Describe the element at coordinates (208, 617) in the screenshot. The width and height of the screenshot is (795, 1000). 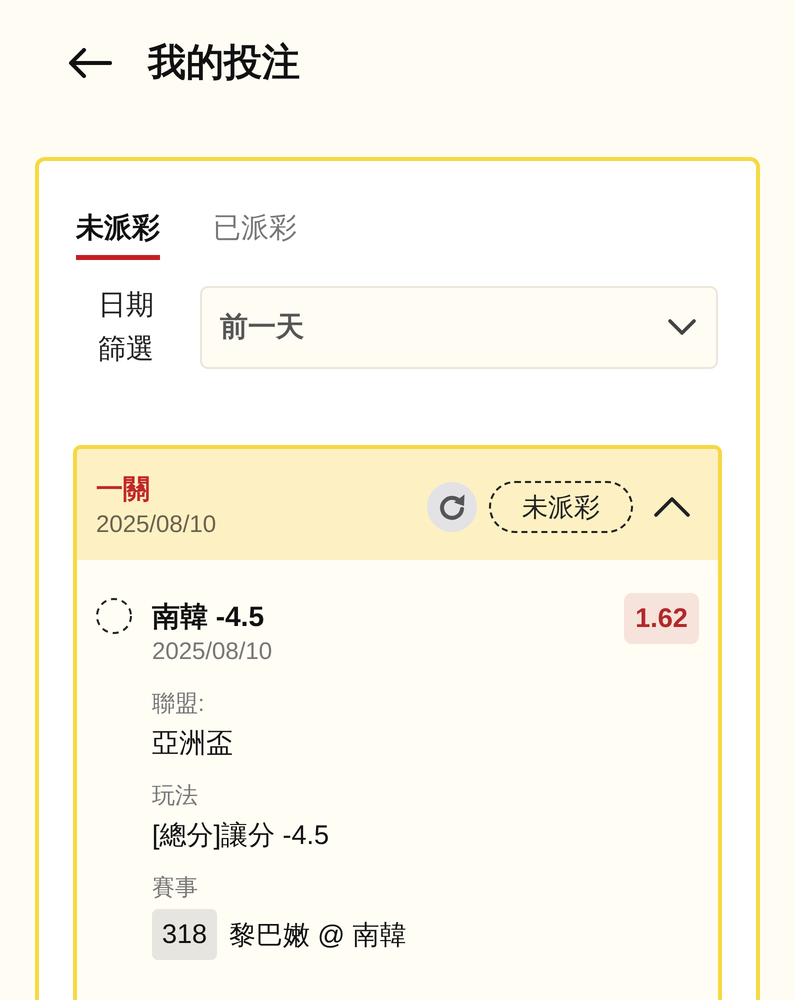
I see `selection-name: 南韓 -4.5` at that location.